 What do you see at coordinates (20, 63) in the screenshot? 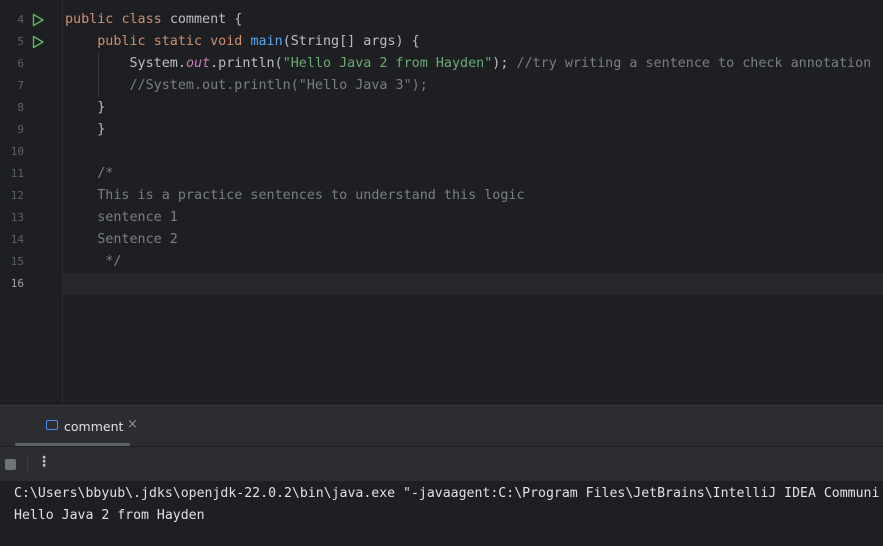
I see `line-number: 6` at bounding box center [20, 63].